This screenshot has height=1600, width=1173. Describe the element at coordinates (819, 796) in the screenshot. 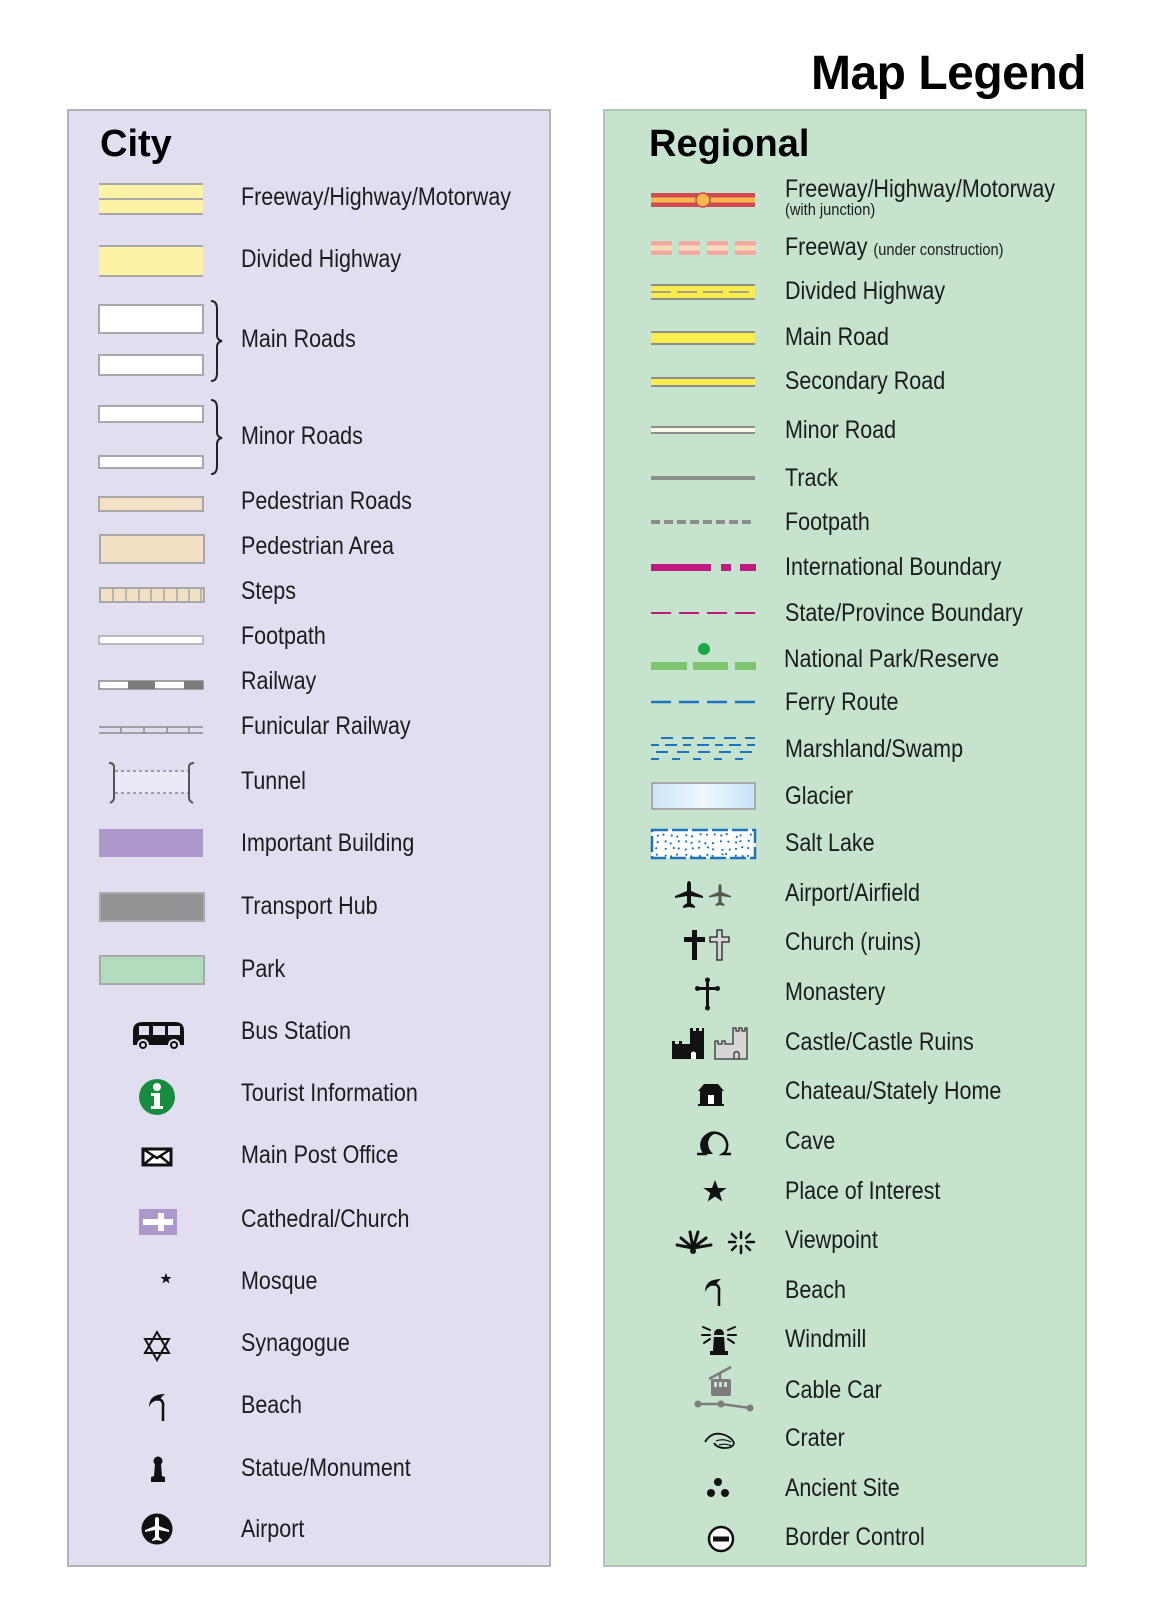

I see `legend-label: Glacier` at that location.